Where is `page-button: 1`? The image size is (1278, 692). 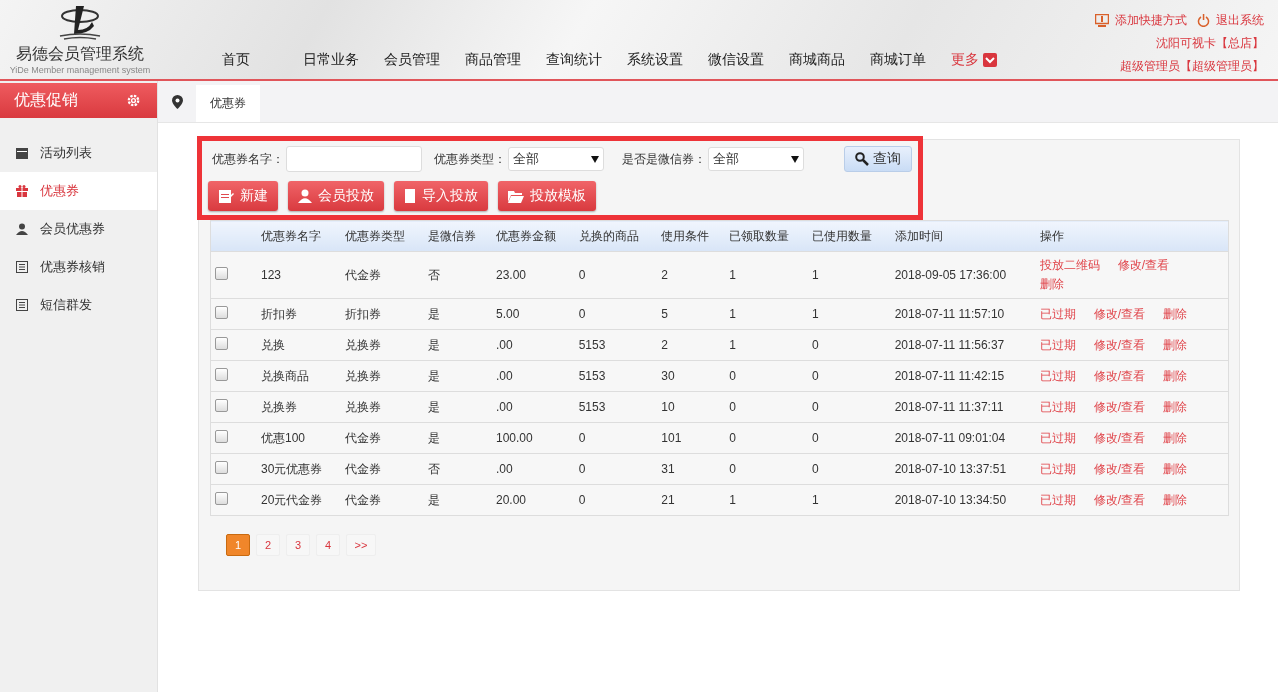
page-button: 1 is located at coordinates (238, 545).